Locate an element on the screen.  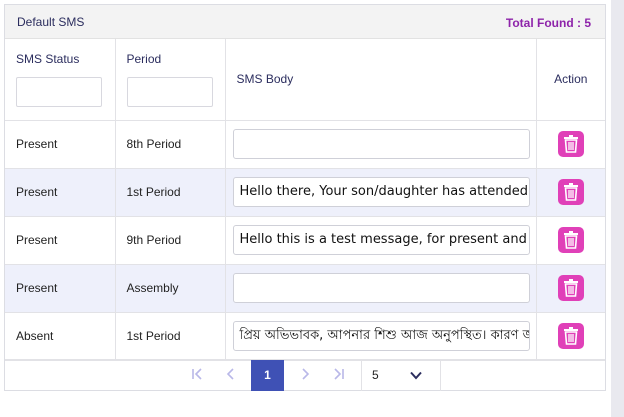
last-page-button is located at coordinates (339, 375).